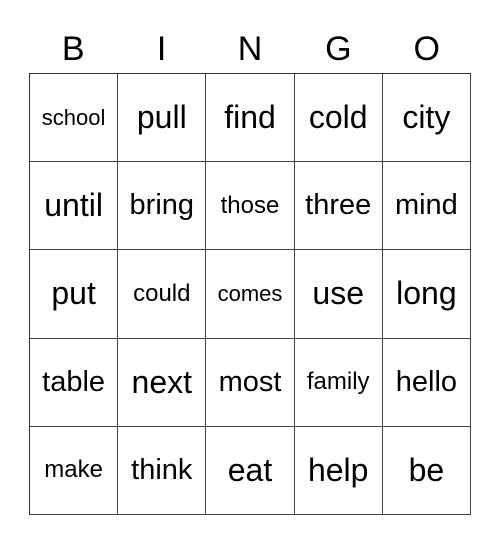 The width and height of the screenshot is (500, 544). I want to click on bingo-cell: mind, so click(426, 206).